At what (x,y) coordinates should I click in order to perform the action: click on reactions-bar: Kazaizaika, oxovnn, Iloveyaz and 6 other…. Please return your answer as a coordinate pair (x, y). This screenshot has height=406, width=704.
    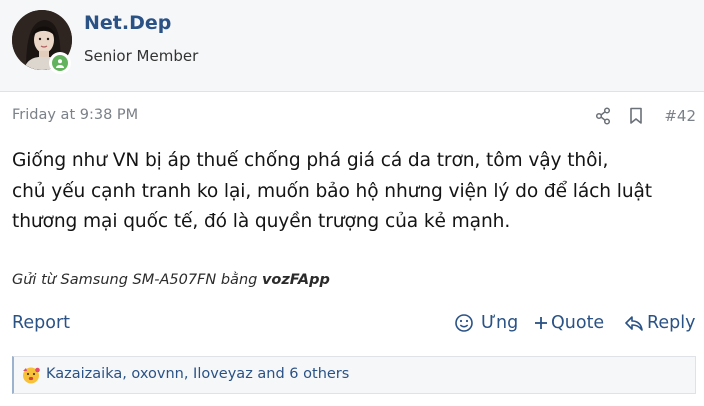
    Looking at the image, I should click on (354, 375).